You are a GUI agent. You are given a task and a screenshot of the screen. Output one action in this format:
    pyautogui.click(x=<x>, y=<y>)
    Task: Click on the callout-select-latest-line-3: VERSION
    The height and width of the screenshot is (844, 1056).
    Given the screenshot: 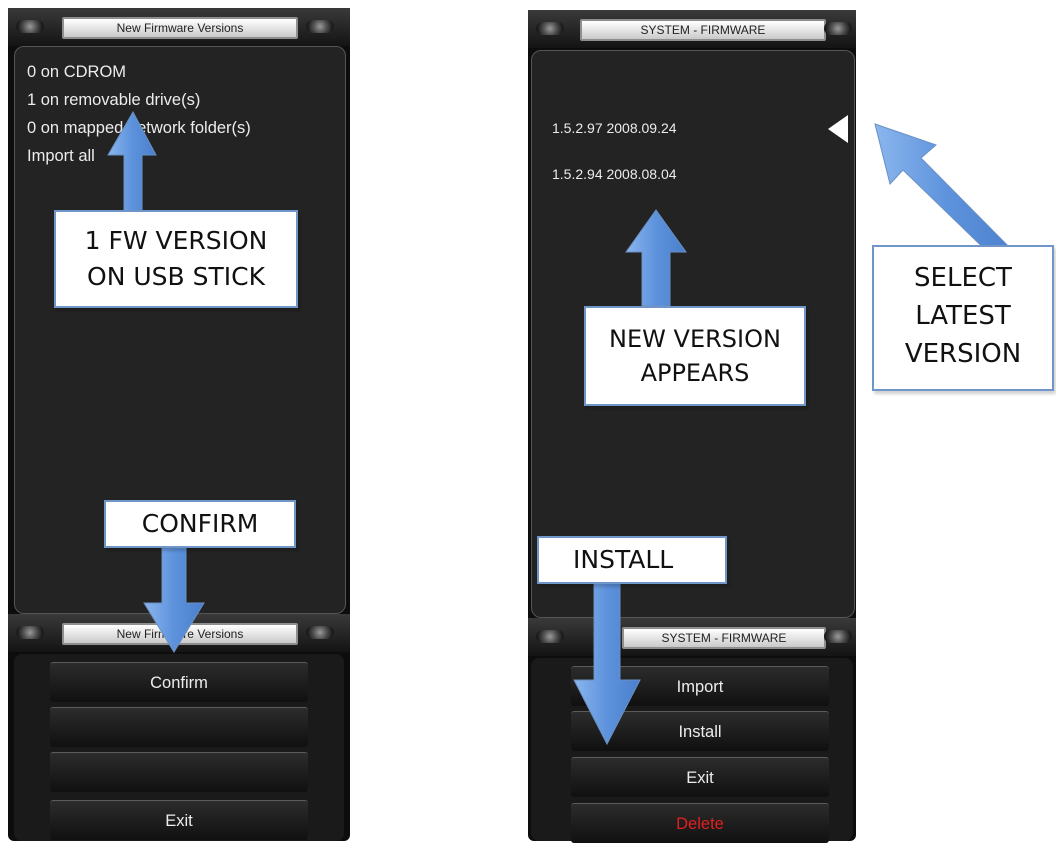 What is the action you would take?
    pyautogui.click(x=963, y=354)
    